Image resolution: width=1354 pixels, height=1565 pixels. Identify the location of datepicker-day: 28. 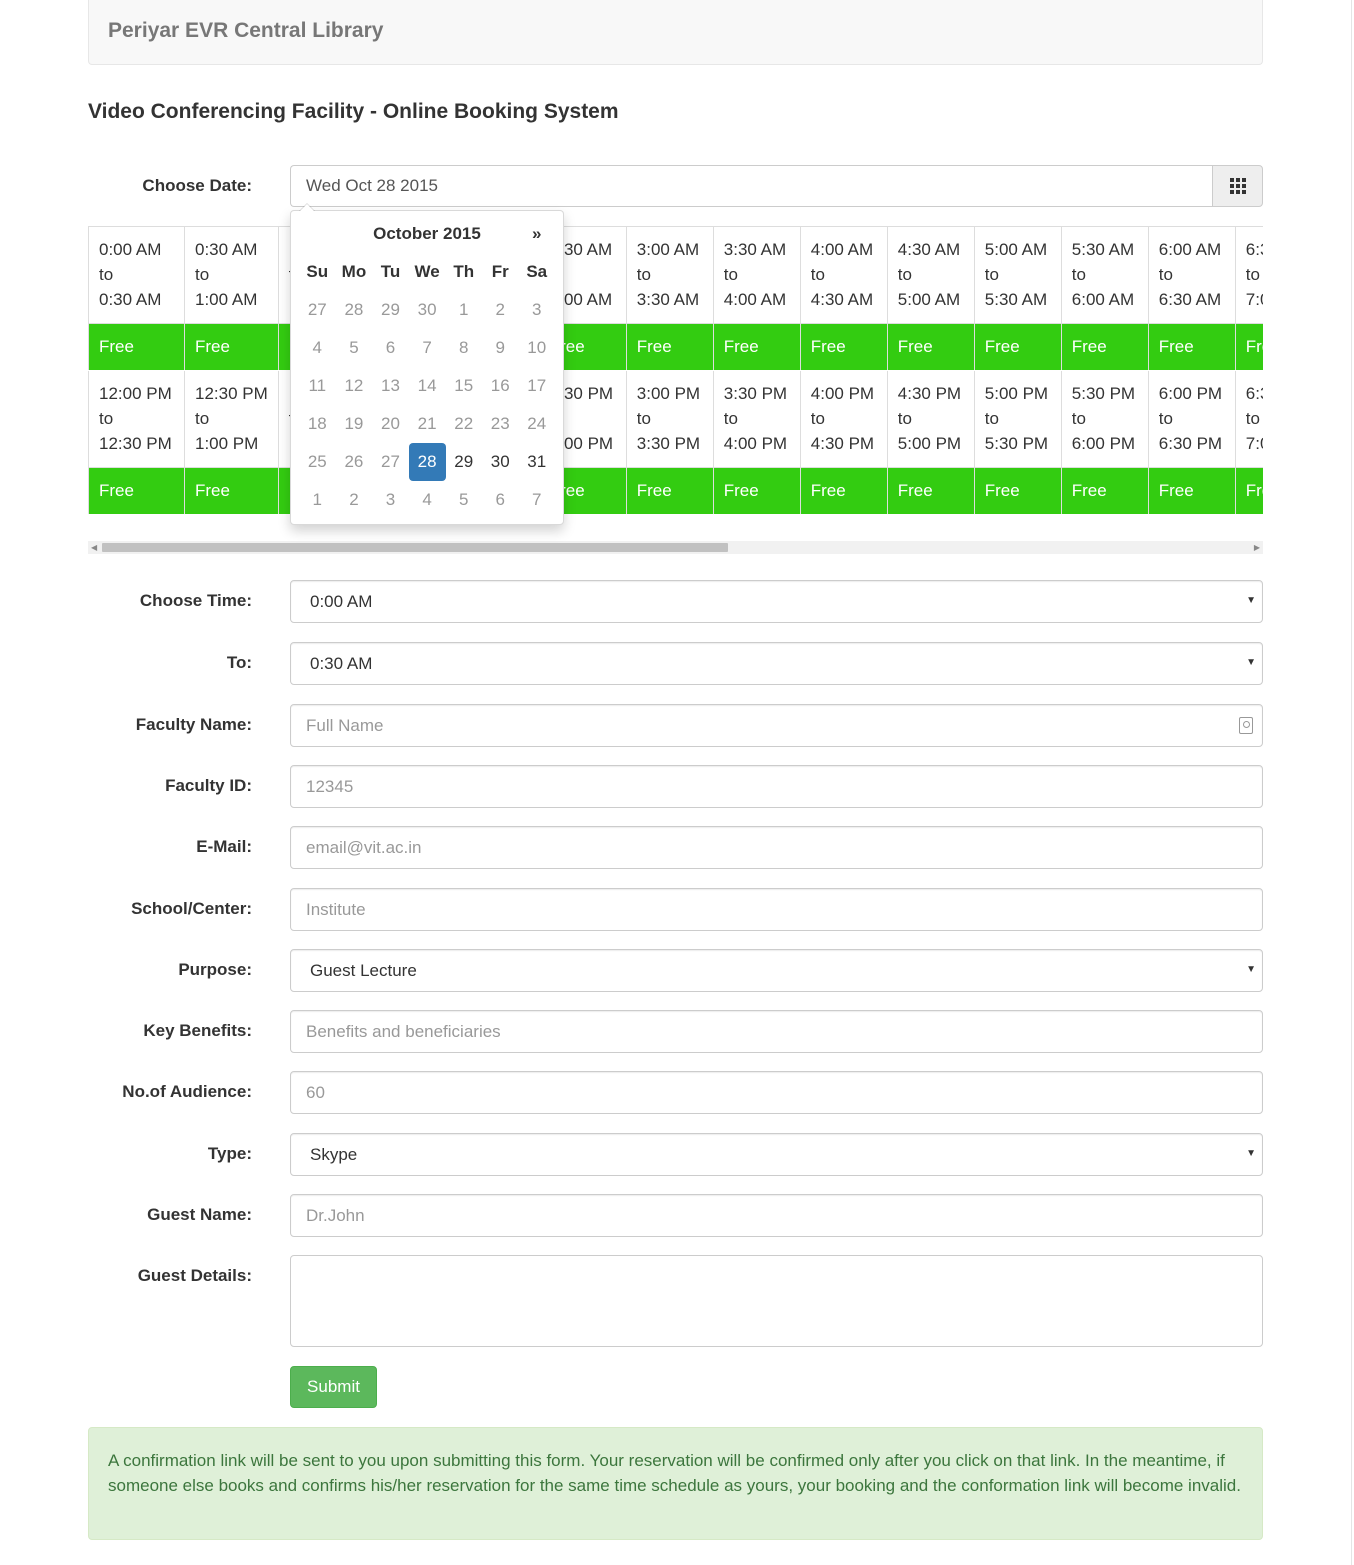
(354, 310).